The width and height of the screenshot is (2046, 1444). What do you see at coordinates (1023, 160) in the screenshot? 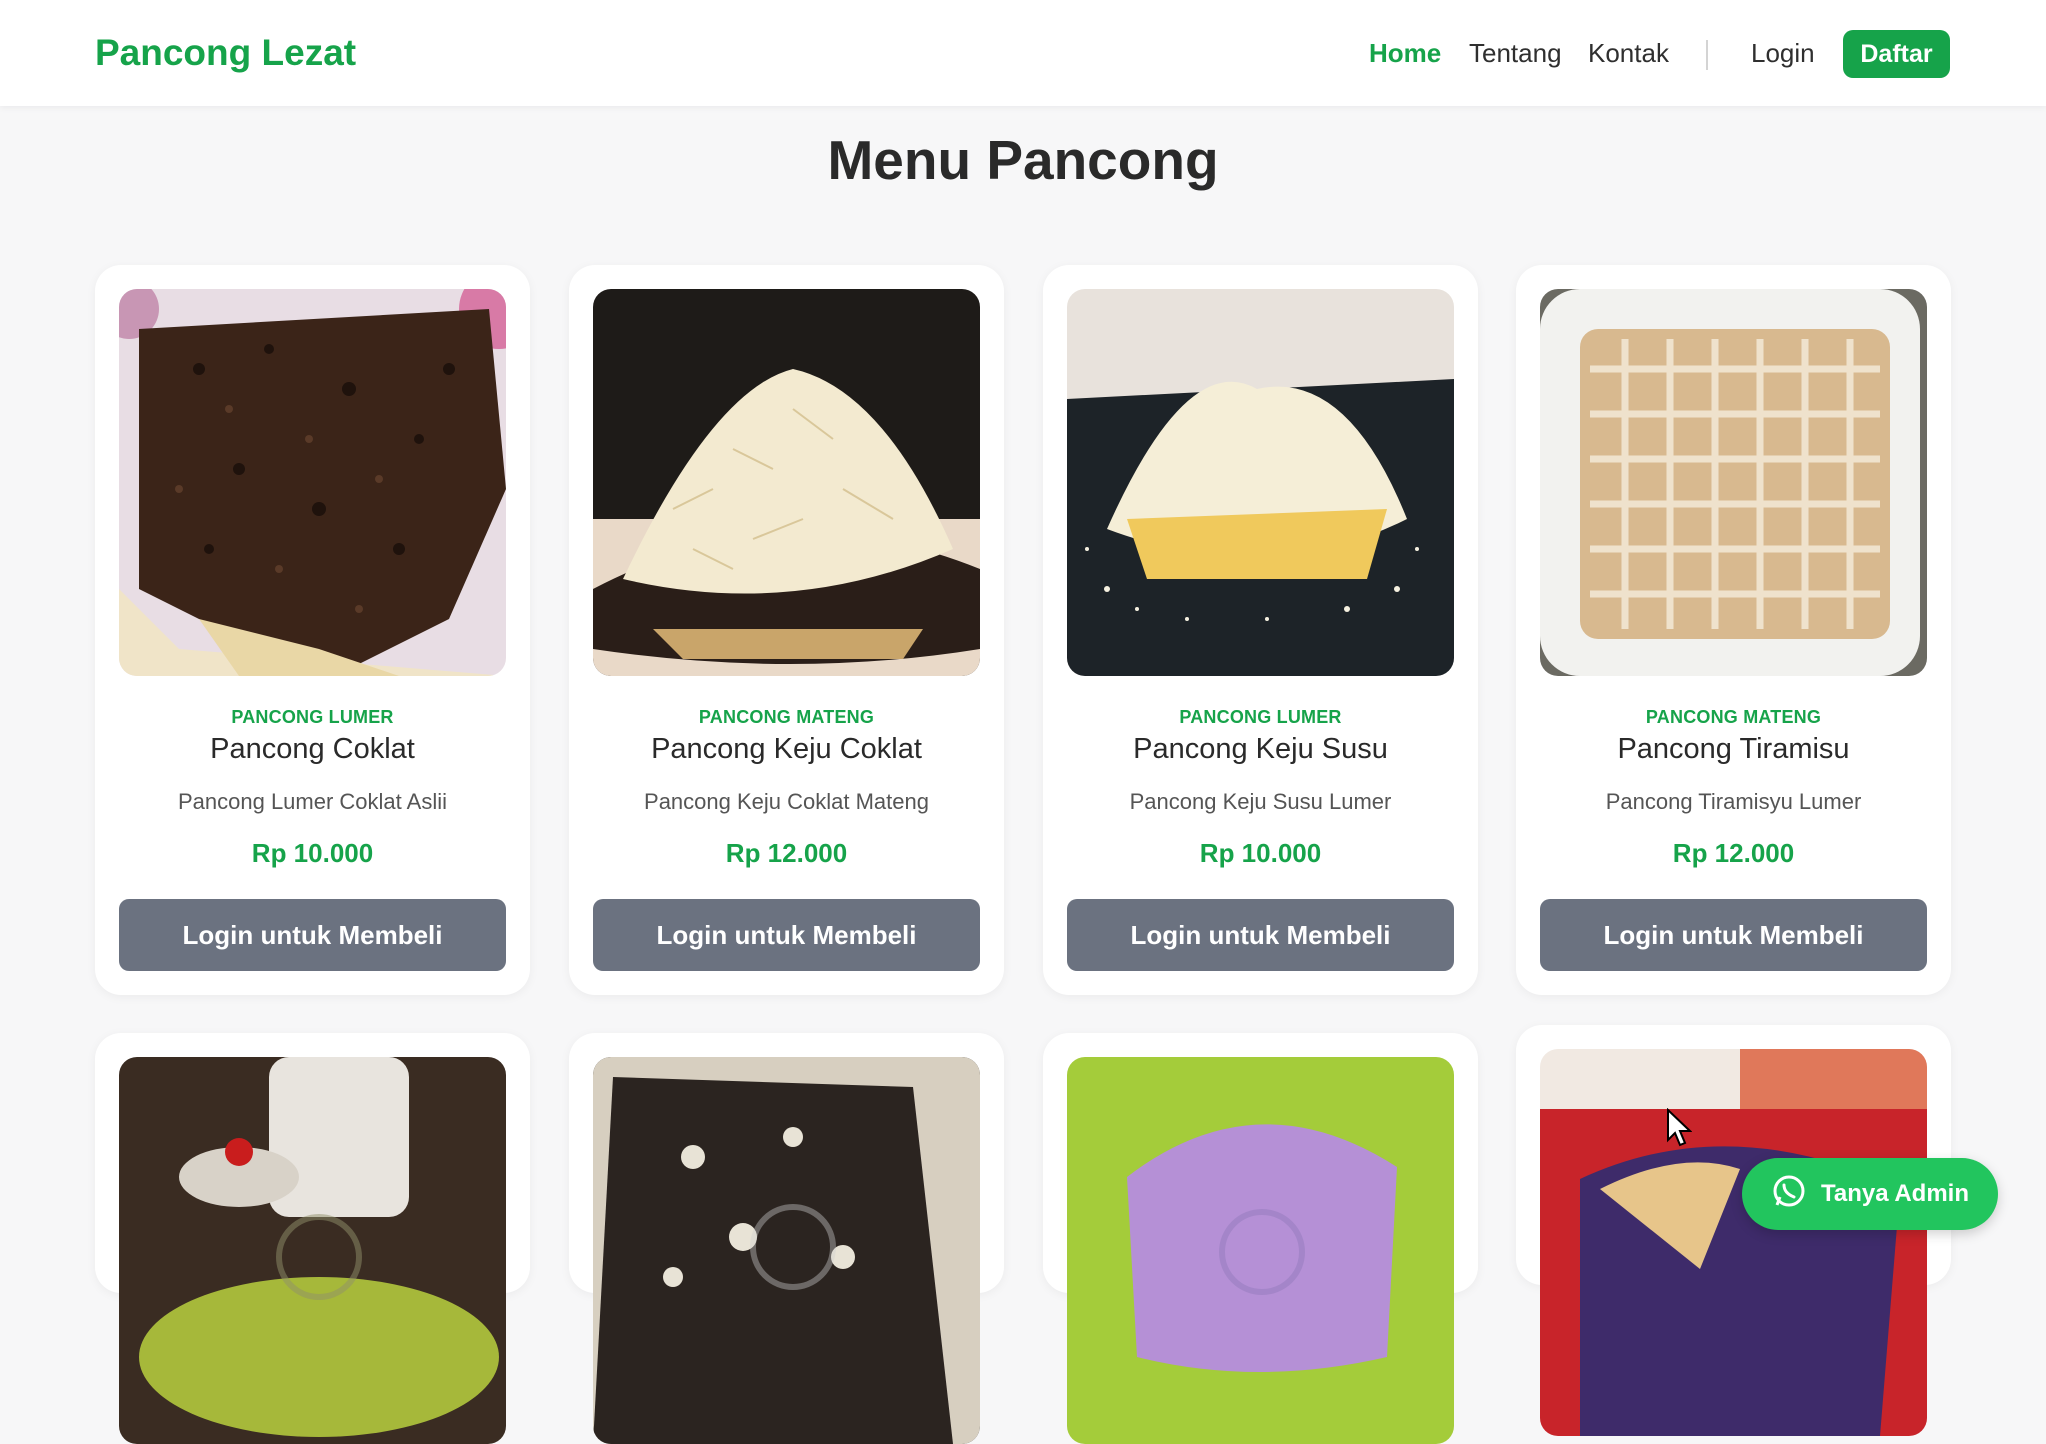
I see `page-title: Menu Pancong` at bounding box center [1023, 160].